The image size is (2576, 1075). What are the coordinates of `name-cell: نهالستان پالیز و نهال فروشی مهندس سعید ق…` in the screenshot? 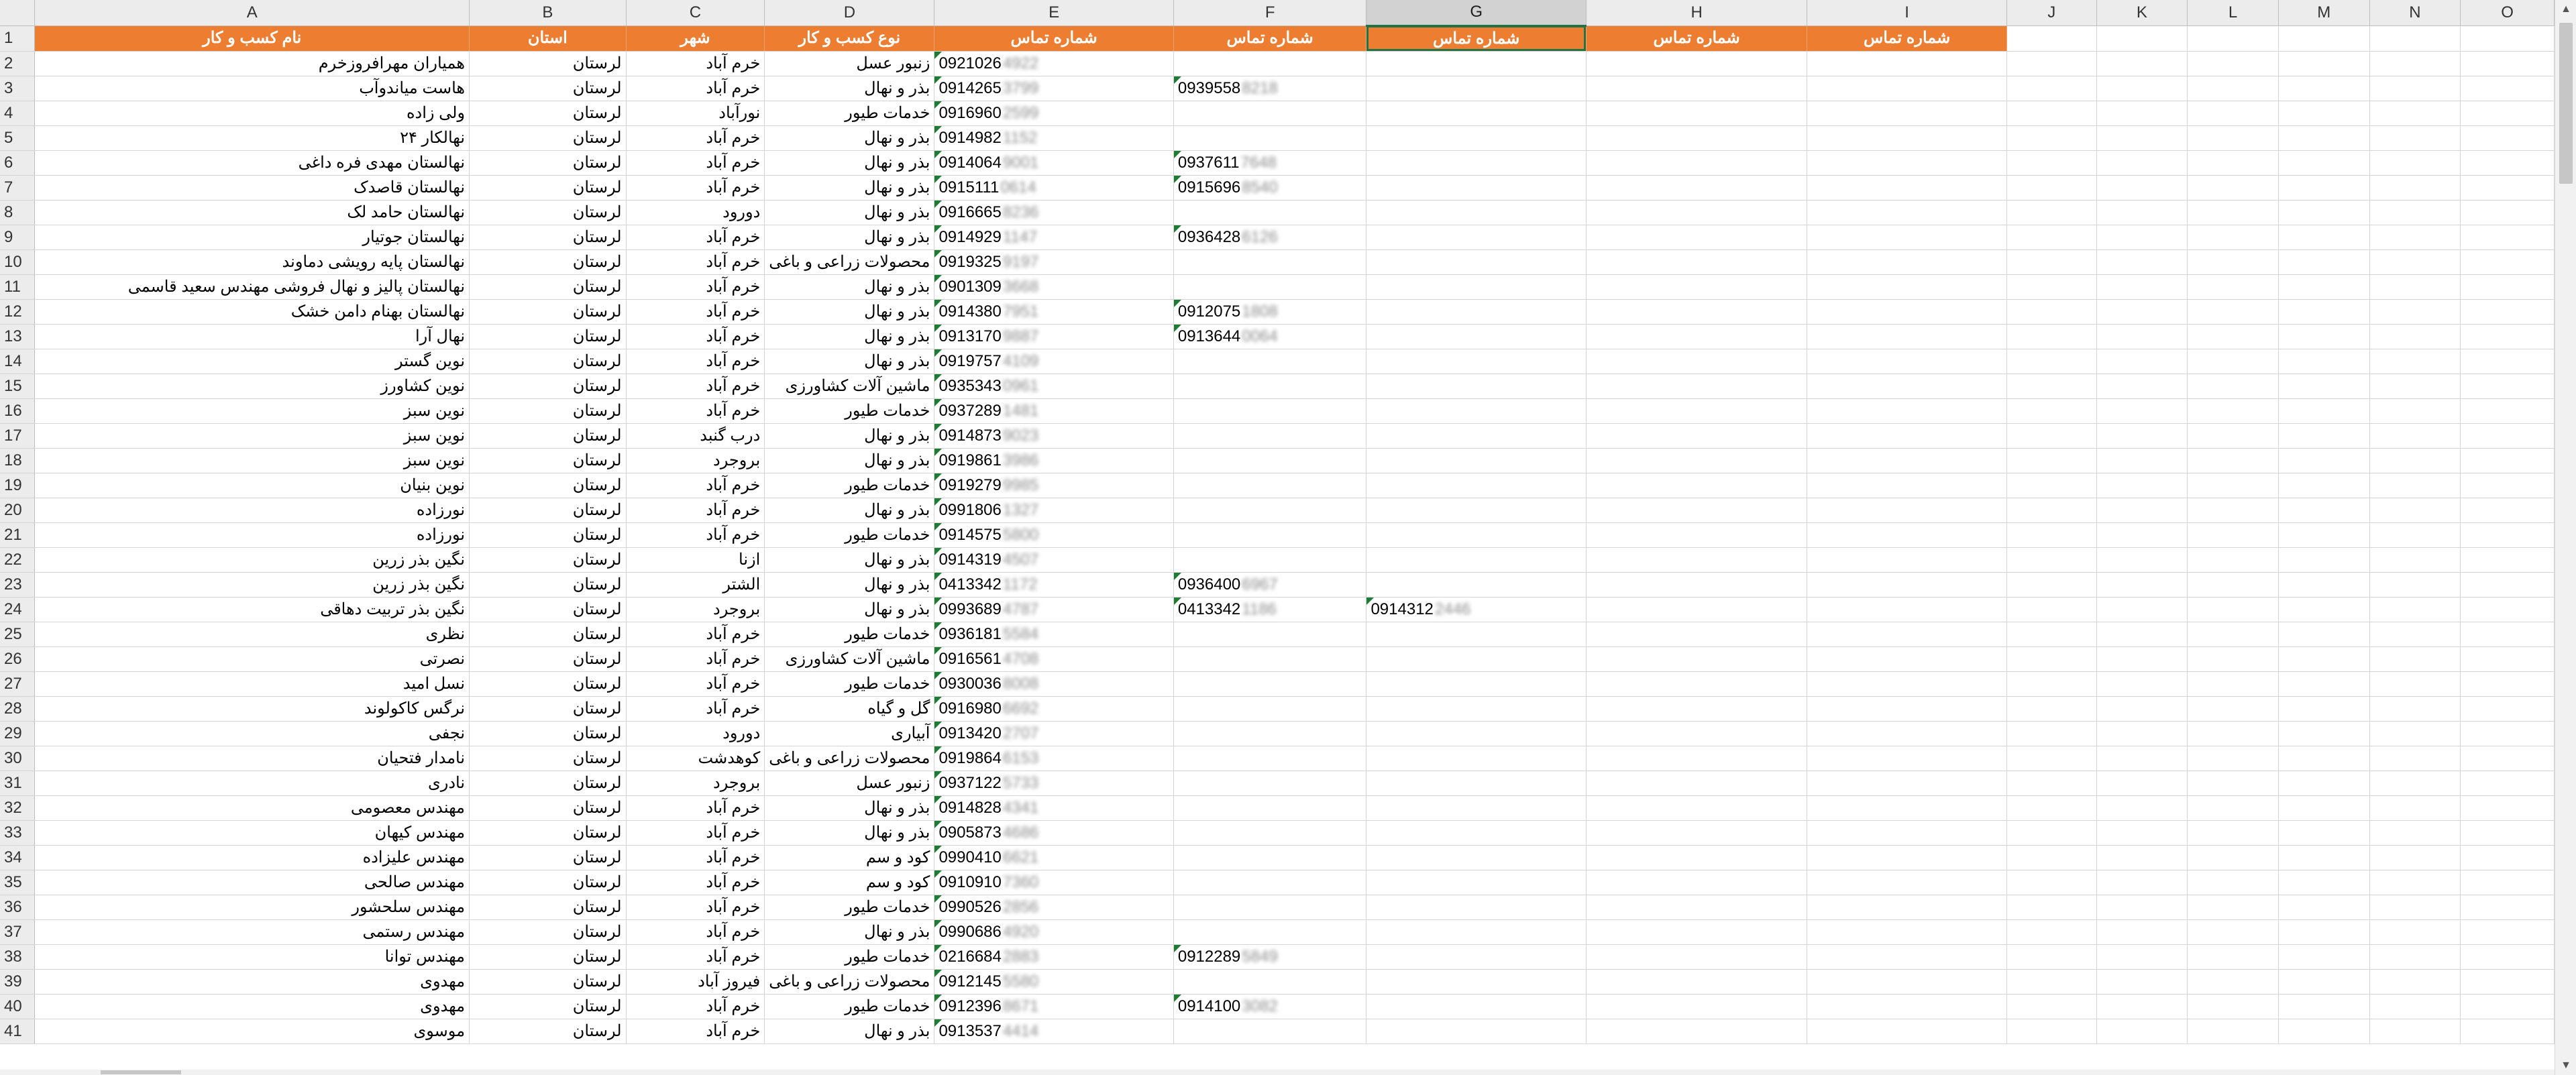 It's located at (252, 287).